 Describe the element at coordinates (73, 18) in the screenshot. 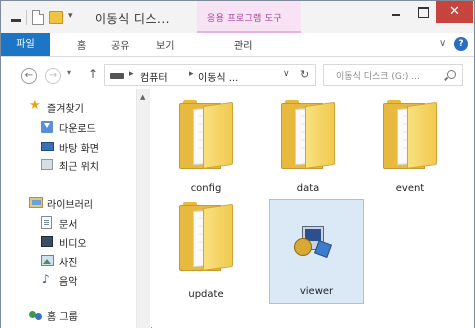

I see `quick-access-dropdown-icon: ▾` at that location.